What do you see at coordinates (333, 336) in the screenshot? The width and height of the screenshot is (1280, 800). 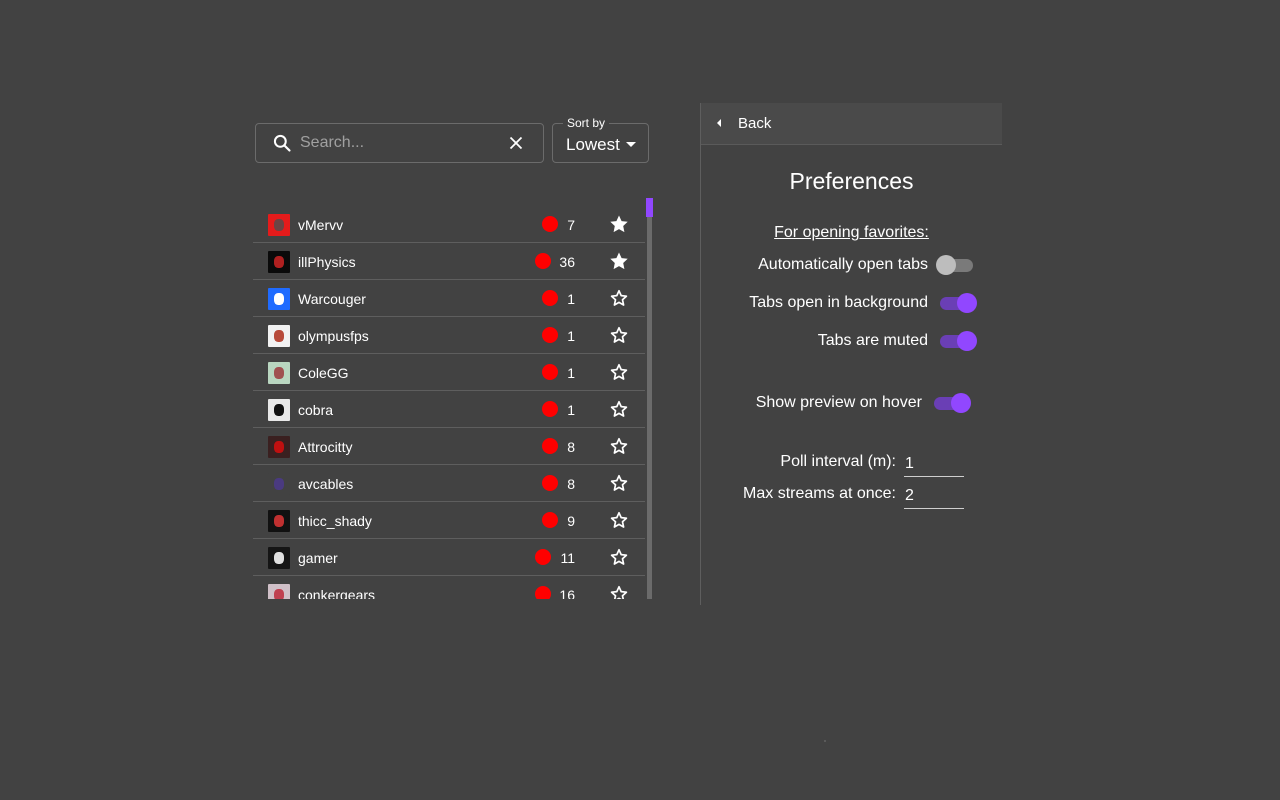 I see `stream-name: olympusfps` at bounding box center [333, 336].